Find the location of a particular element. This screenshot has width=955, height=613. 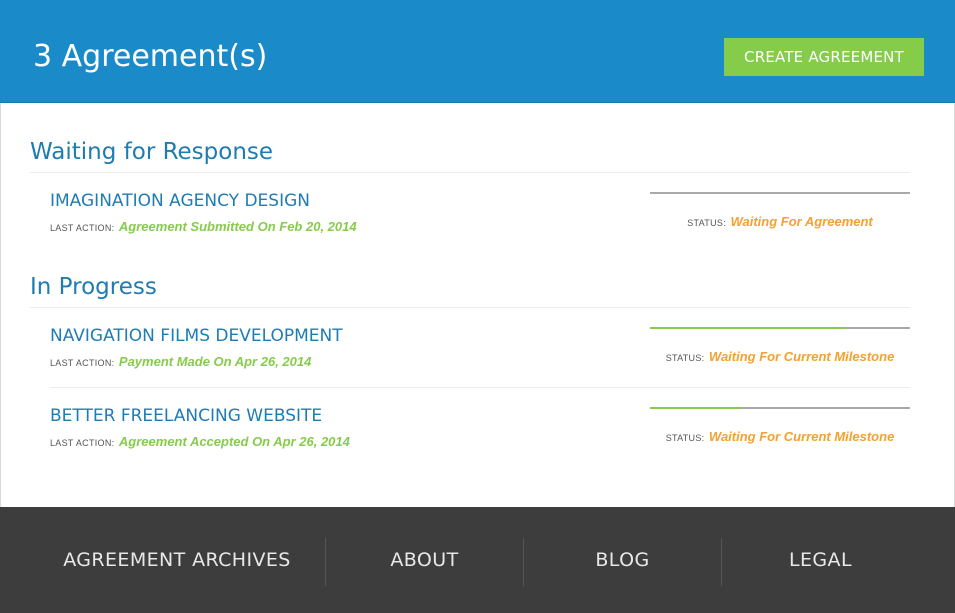

last-action-value: Agreement Accepted On Apr 26, 2014 is located at coordinates (234, 441).